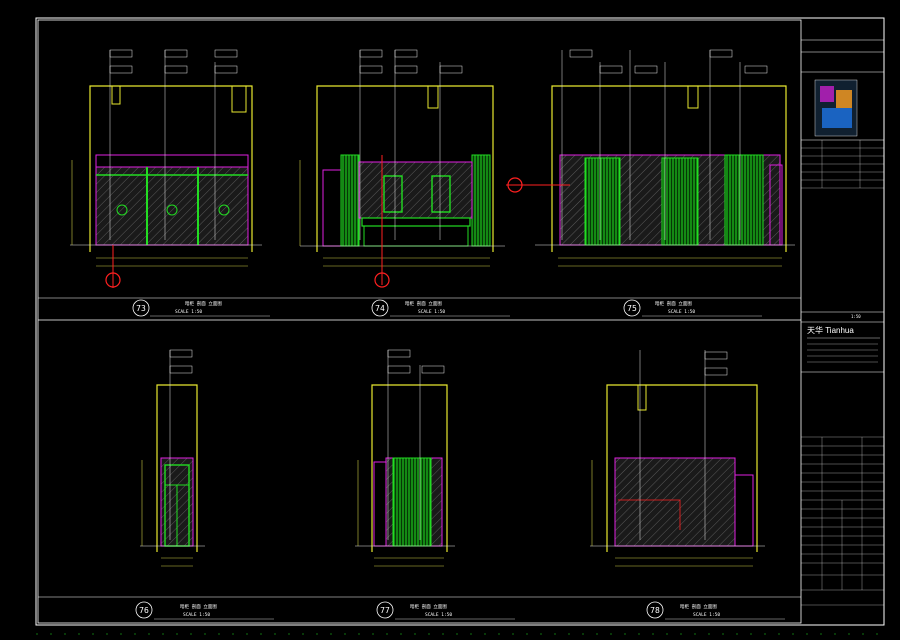 Image resolution: width=900 pixels, height=640 pixels. Describe the element at coordinates (842, 353) in the screenshot. I see `company-info-lines` at that location.